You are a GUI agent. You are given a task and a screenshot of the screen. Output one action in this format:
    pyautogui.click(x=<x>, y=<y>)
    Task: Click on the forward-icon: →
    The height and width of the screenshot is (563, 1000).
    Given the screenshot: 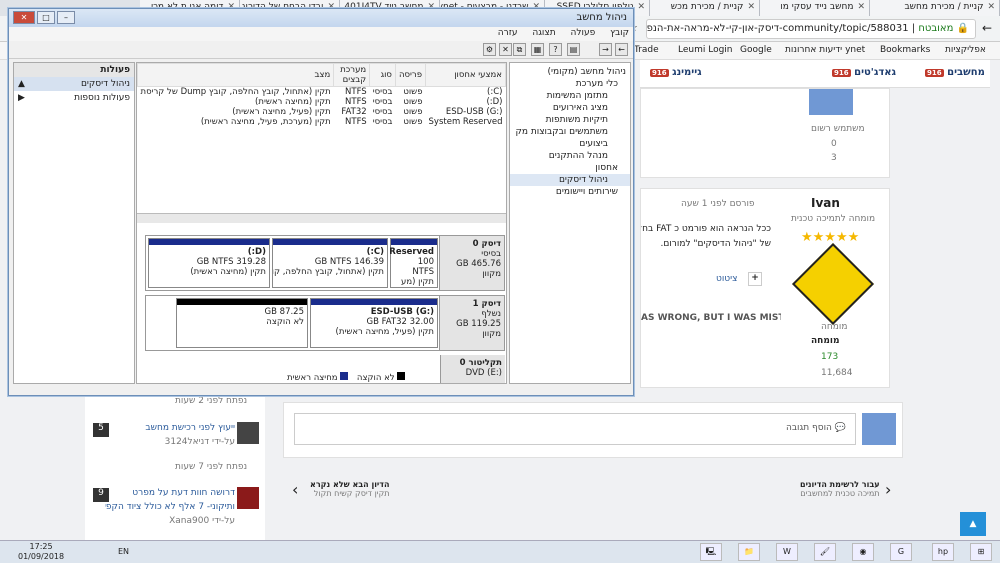 What is the action you would take?
    pyautogui.click(x=605, y=49)
    